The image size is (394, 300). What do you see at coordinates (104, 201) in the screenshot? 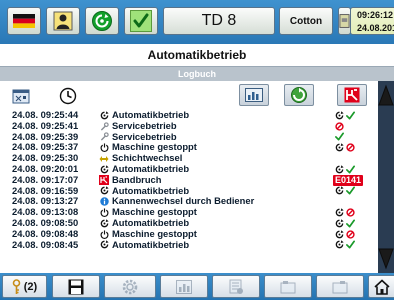
I see `info-icon` at bounding box center [104, 201].